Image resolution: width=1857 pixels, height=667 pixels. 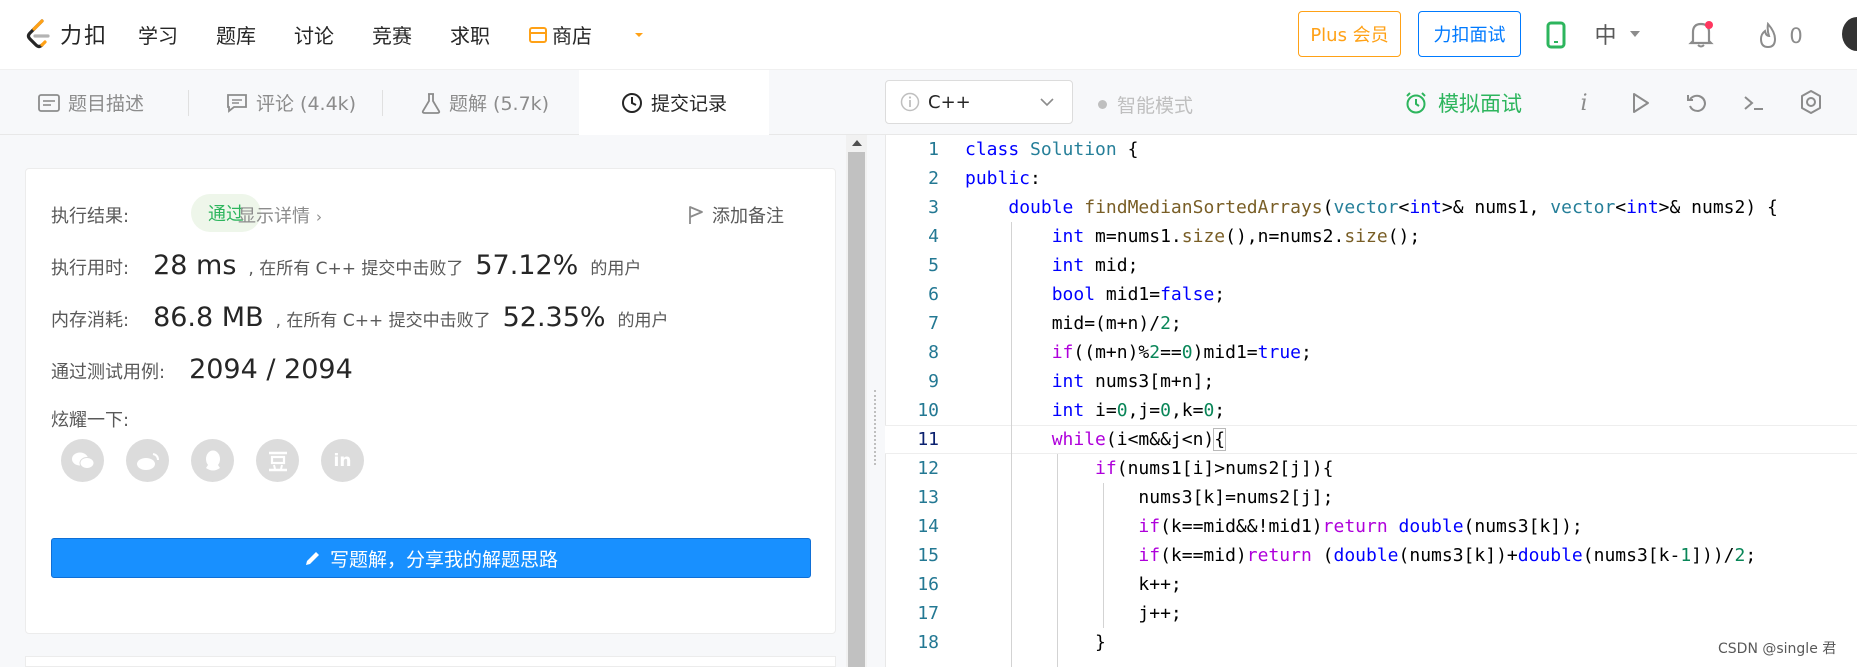 What do you see at coordinates (443, 559) in the screenshot?
I see `write-solution-label: 写题解，分享我的解题思路` at bounding box center [443, 559].